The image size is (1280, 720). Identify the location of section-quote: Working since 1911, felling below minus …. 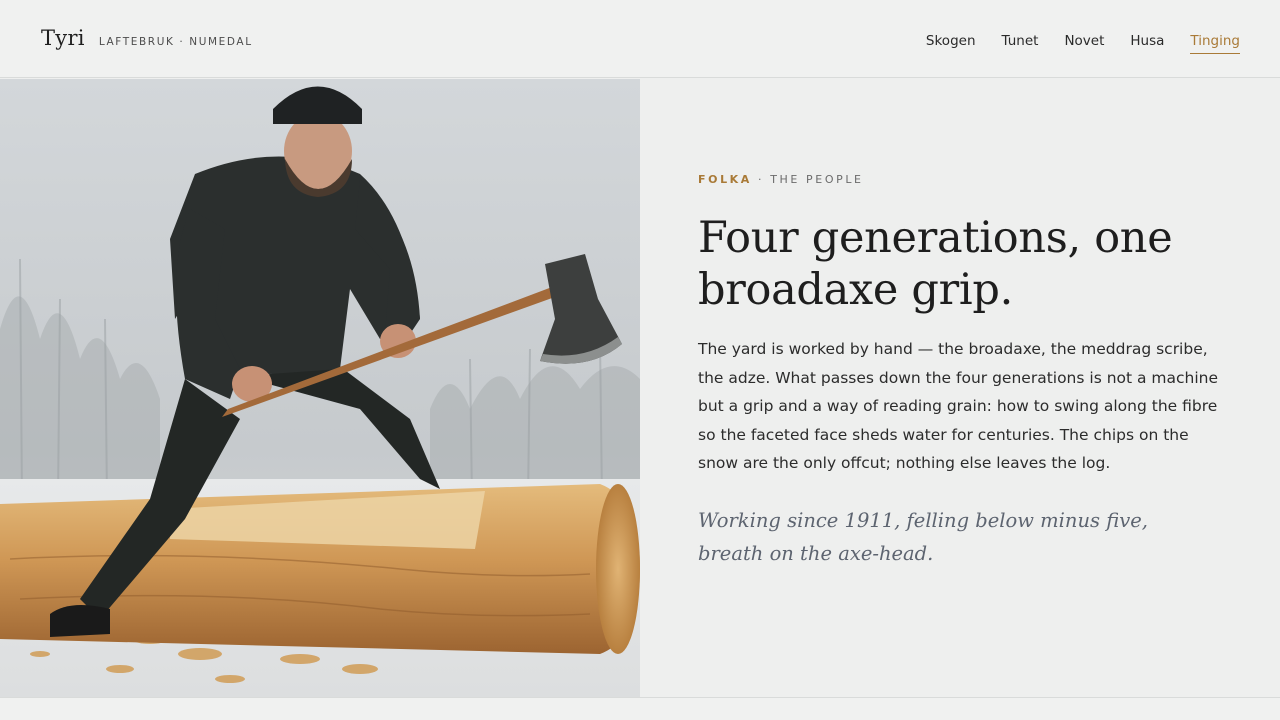
(923, 536).